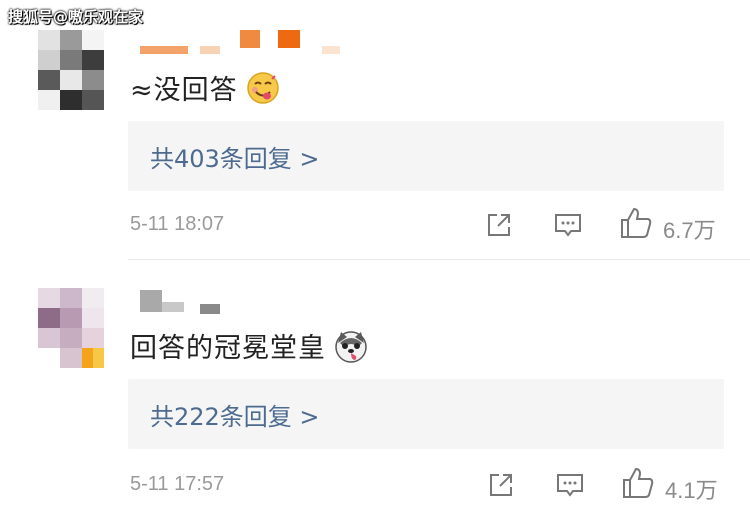  Describe the element at coordinates (235, 156) in the screenshot. I see `replies-count-link: 共403条回复 >` at that location.